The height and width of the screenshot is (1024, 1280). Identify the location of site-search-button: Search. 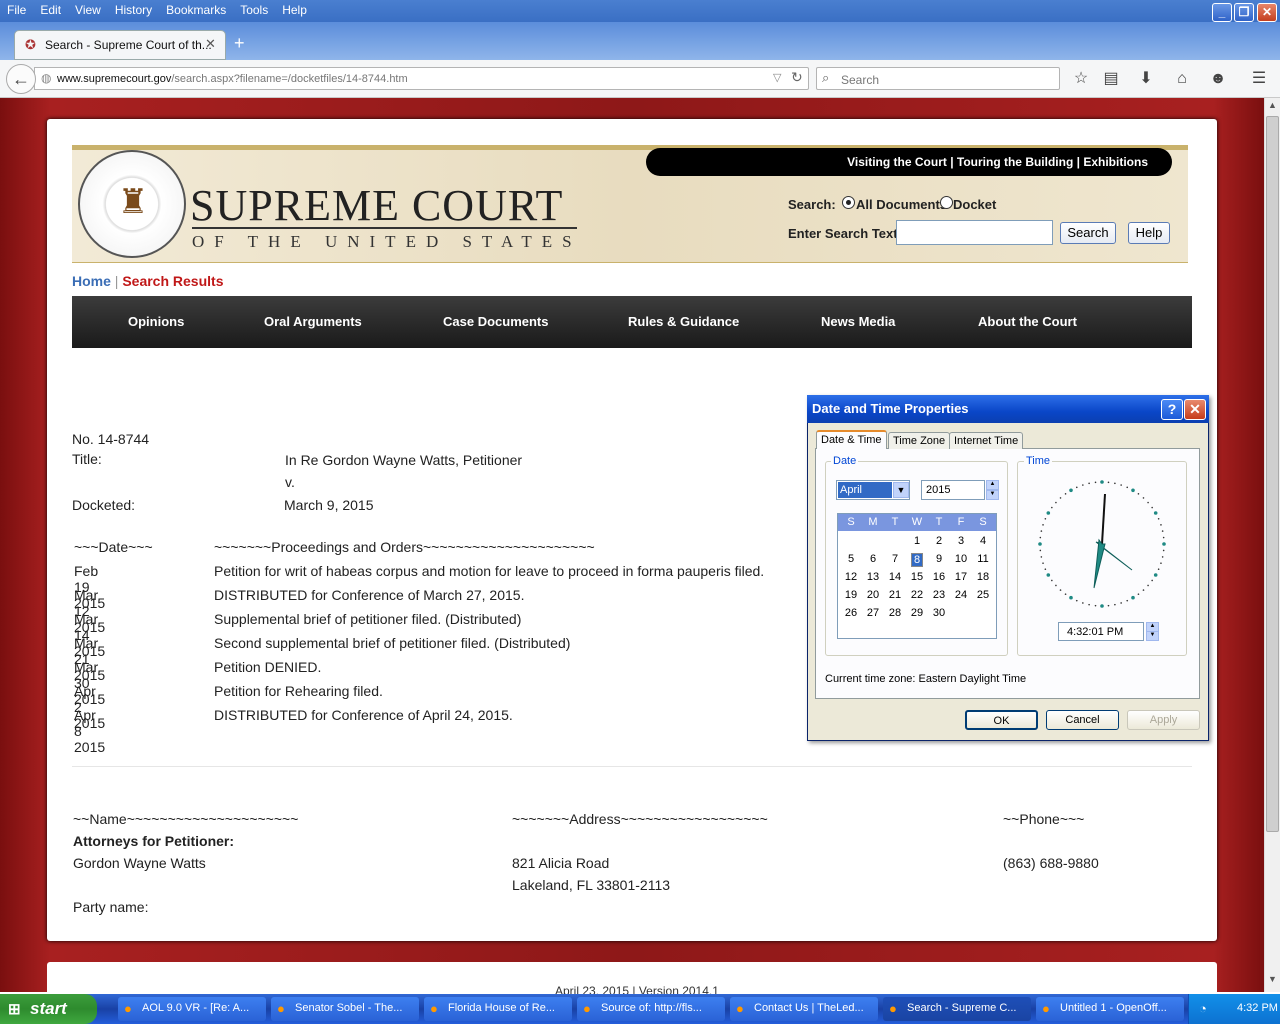
(1088, 233).